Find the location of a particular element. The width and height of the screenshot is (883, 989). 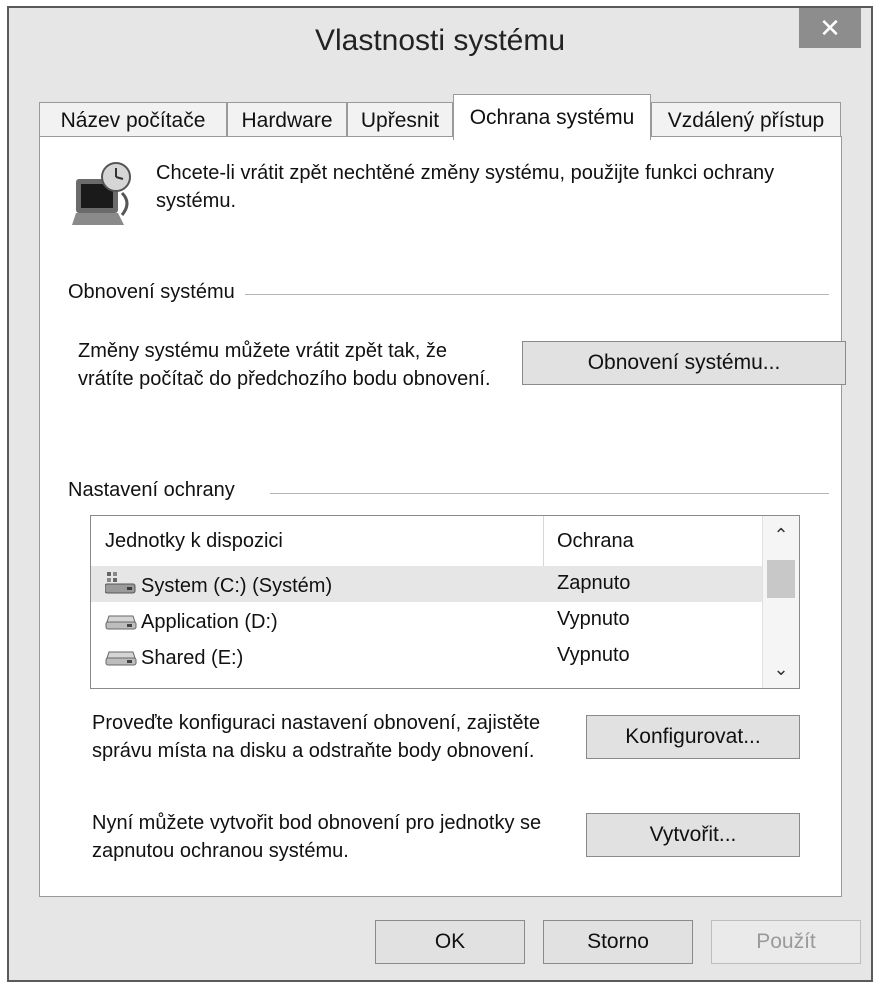

apply-button: Použít is located at coordinates (786, 942).